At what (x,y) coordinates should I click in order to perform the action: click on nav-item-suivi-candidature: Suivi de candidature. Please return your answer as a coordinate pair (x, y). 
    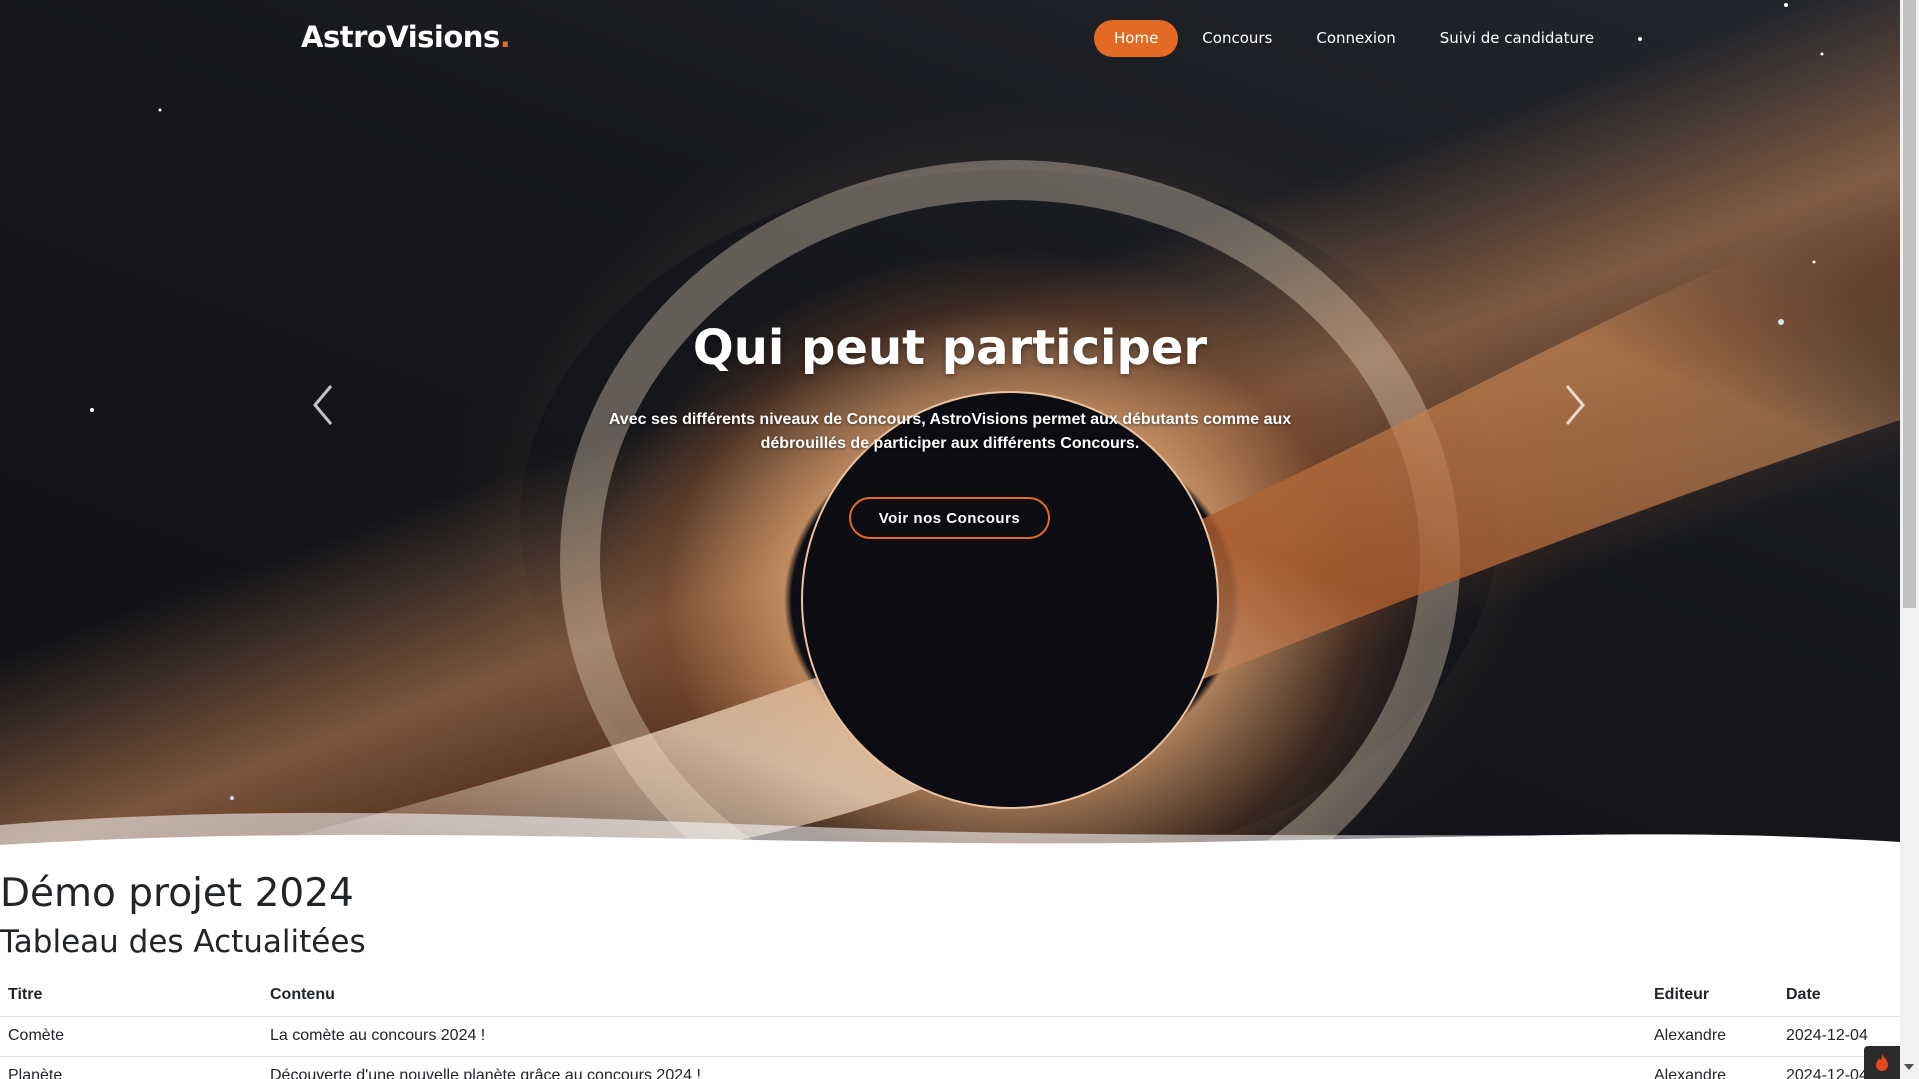
    Looking at the image, I should click on (1517, 38).